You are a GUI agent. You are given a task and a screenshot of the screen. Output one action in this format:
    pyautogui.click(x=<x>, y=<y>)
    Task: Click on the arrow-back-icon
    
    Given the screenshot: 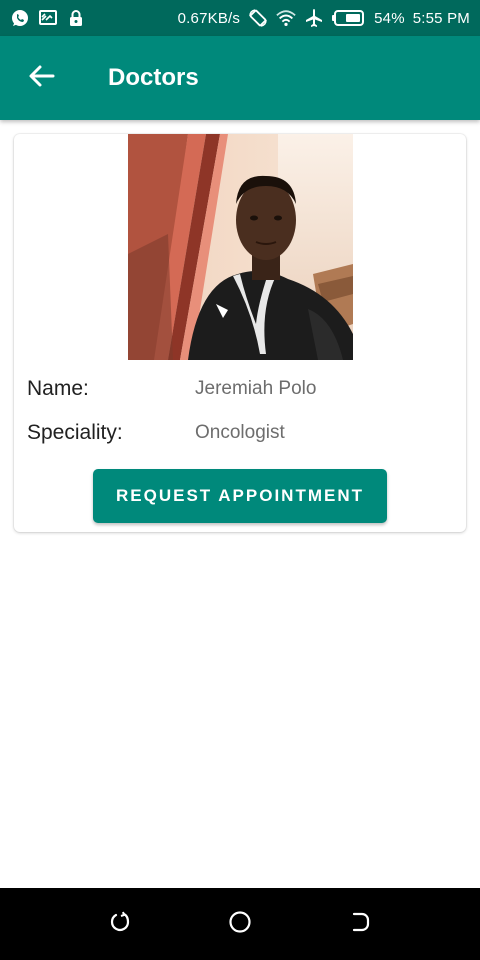 What is the action you would take?
    pyautogui.click(x=41, y=78)
    